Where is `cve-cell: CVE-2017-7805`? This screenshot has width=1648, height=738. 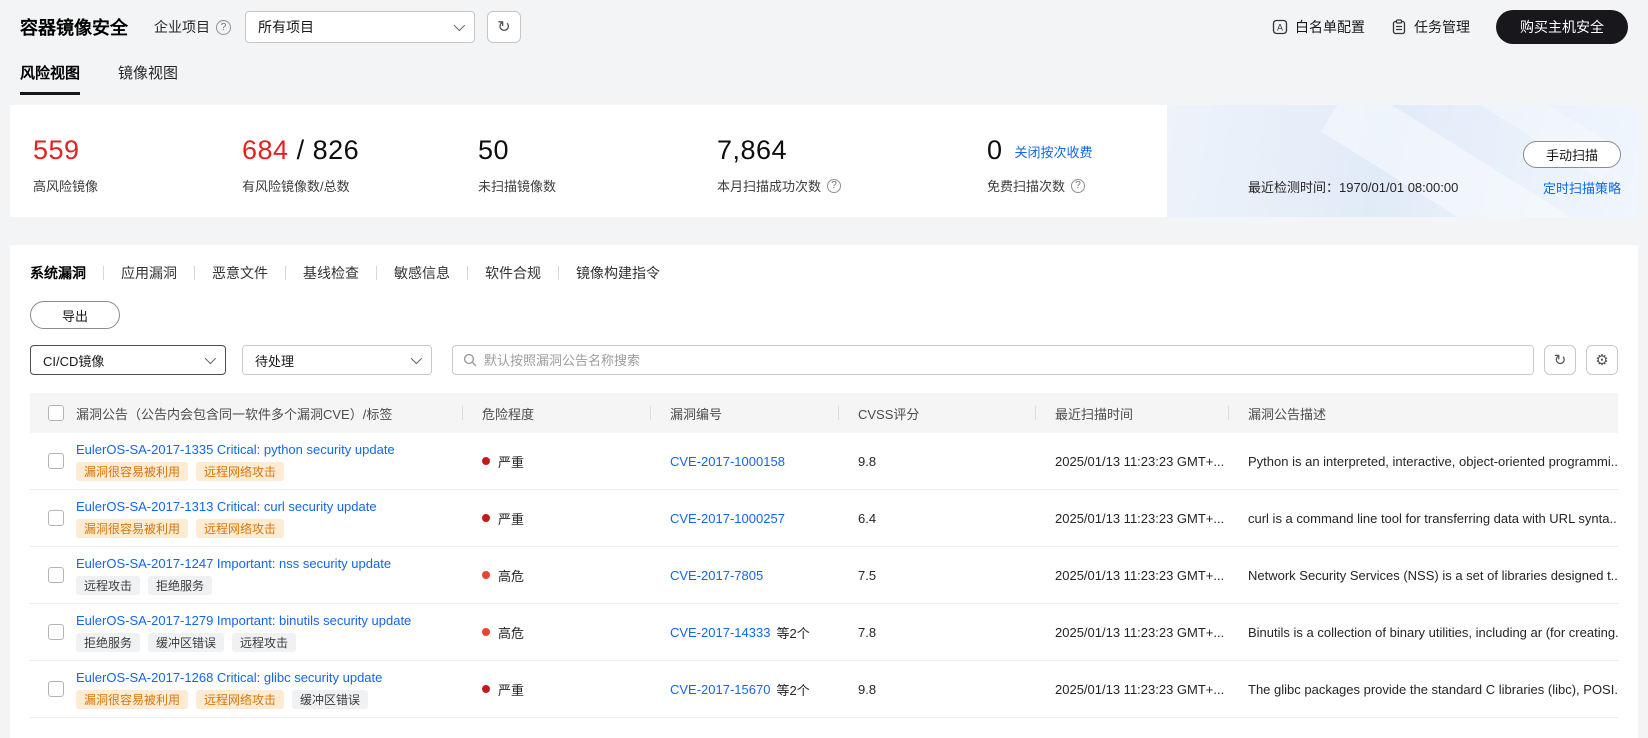
cve-cell: CVE-2017-7805 is located at coordinates (744, 575).